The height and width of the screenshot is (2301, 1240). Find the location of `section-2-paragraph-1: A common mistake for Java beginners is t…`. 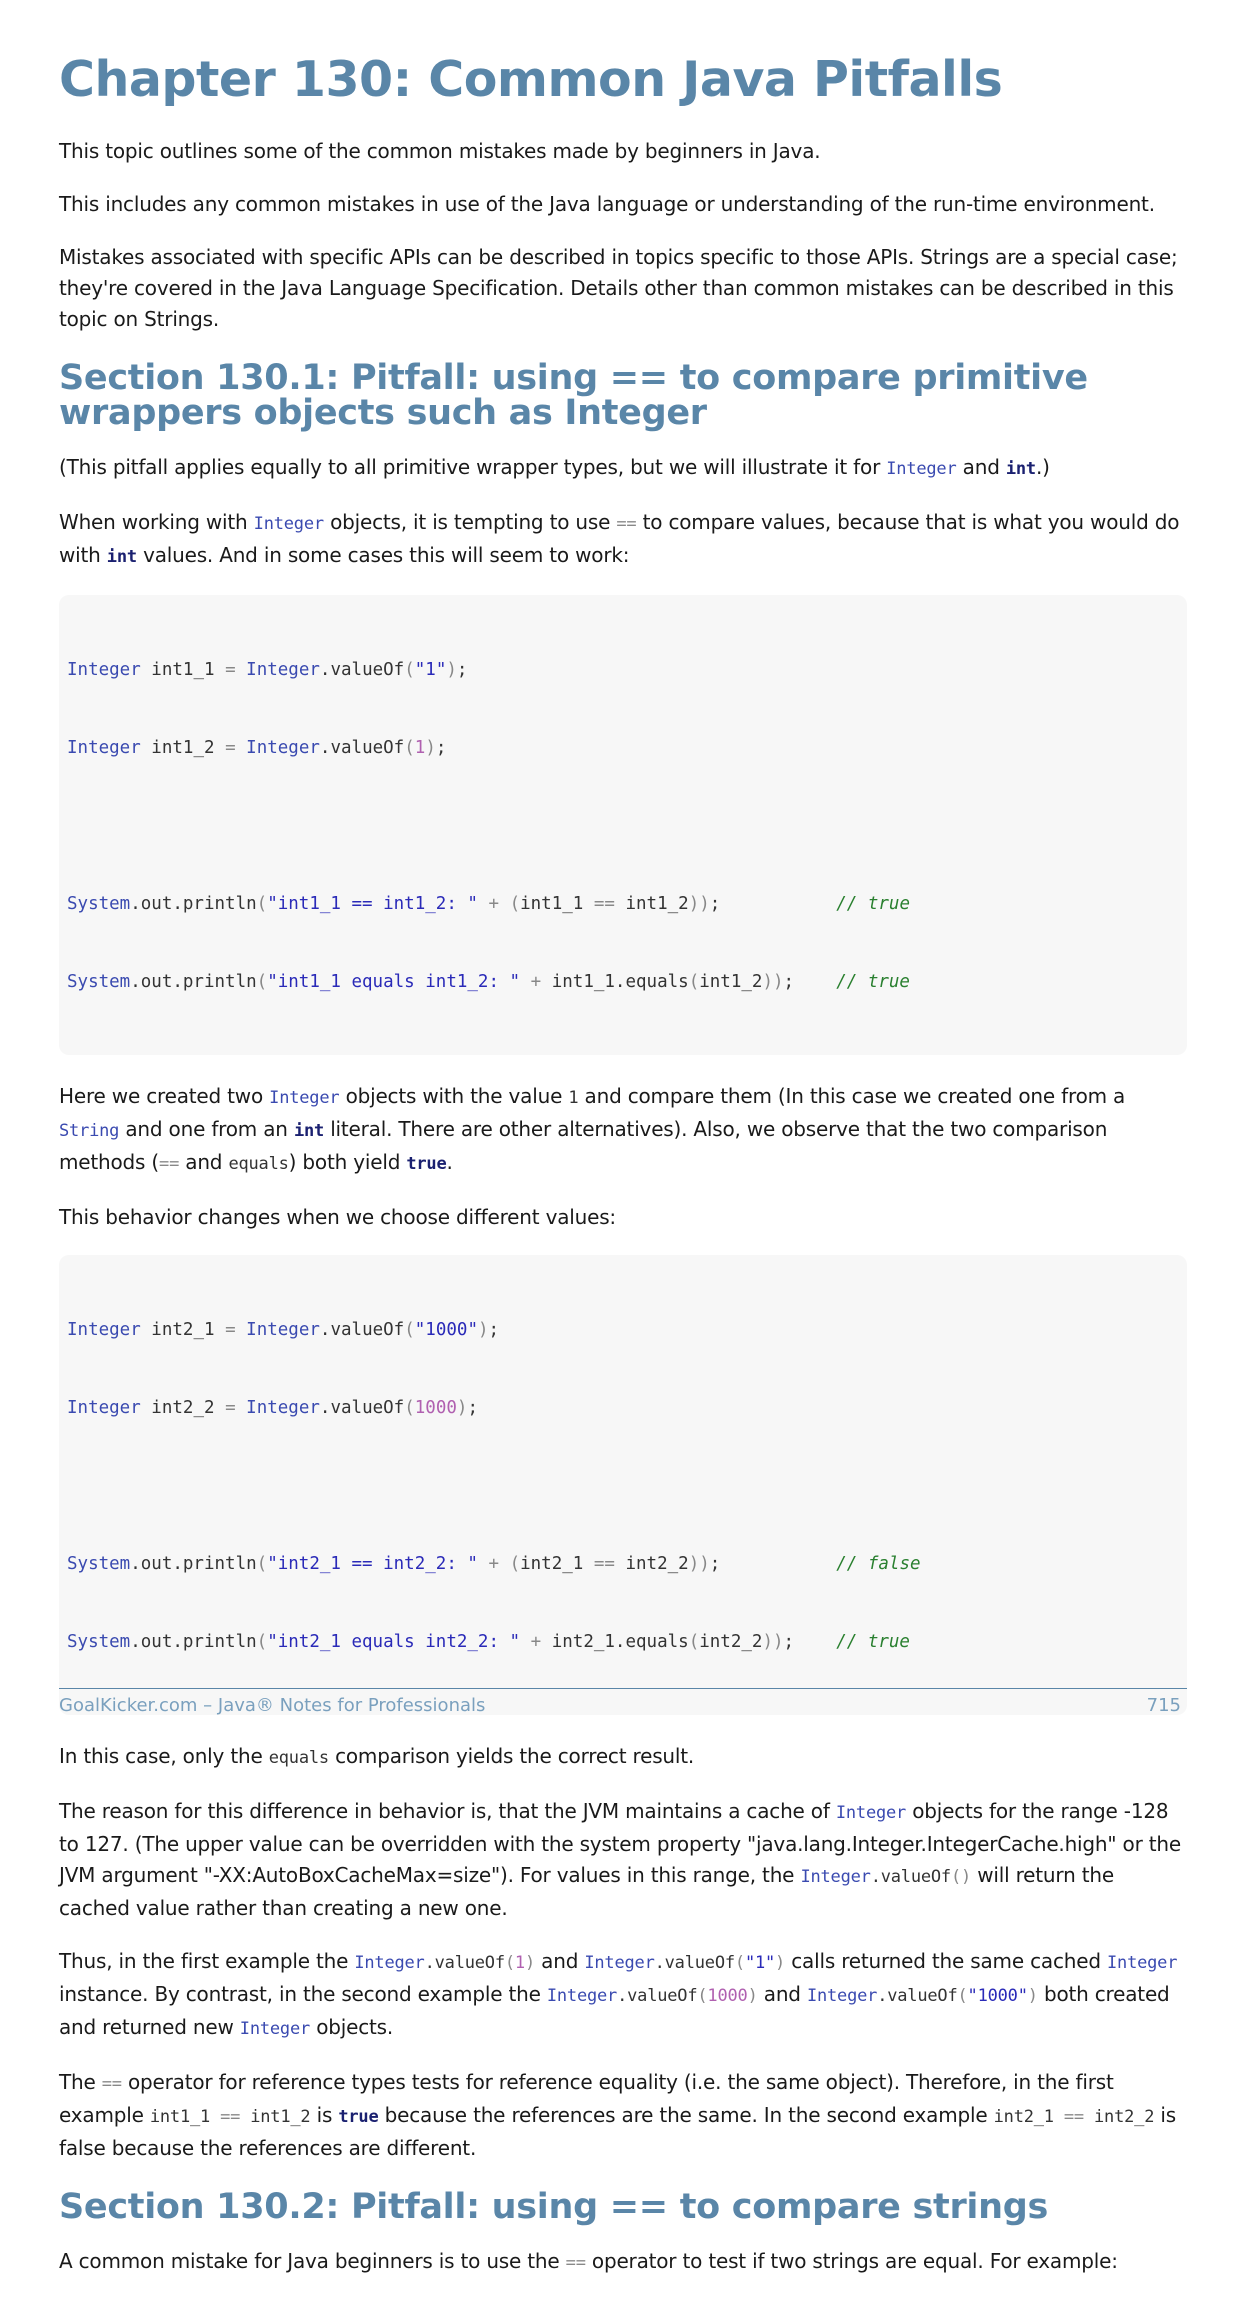

section-2-paragraph-1: A common mistake for Java beginners is t… is located at coordinates (588, 2261).